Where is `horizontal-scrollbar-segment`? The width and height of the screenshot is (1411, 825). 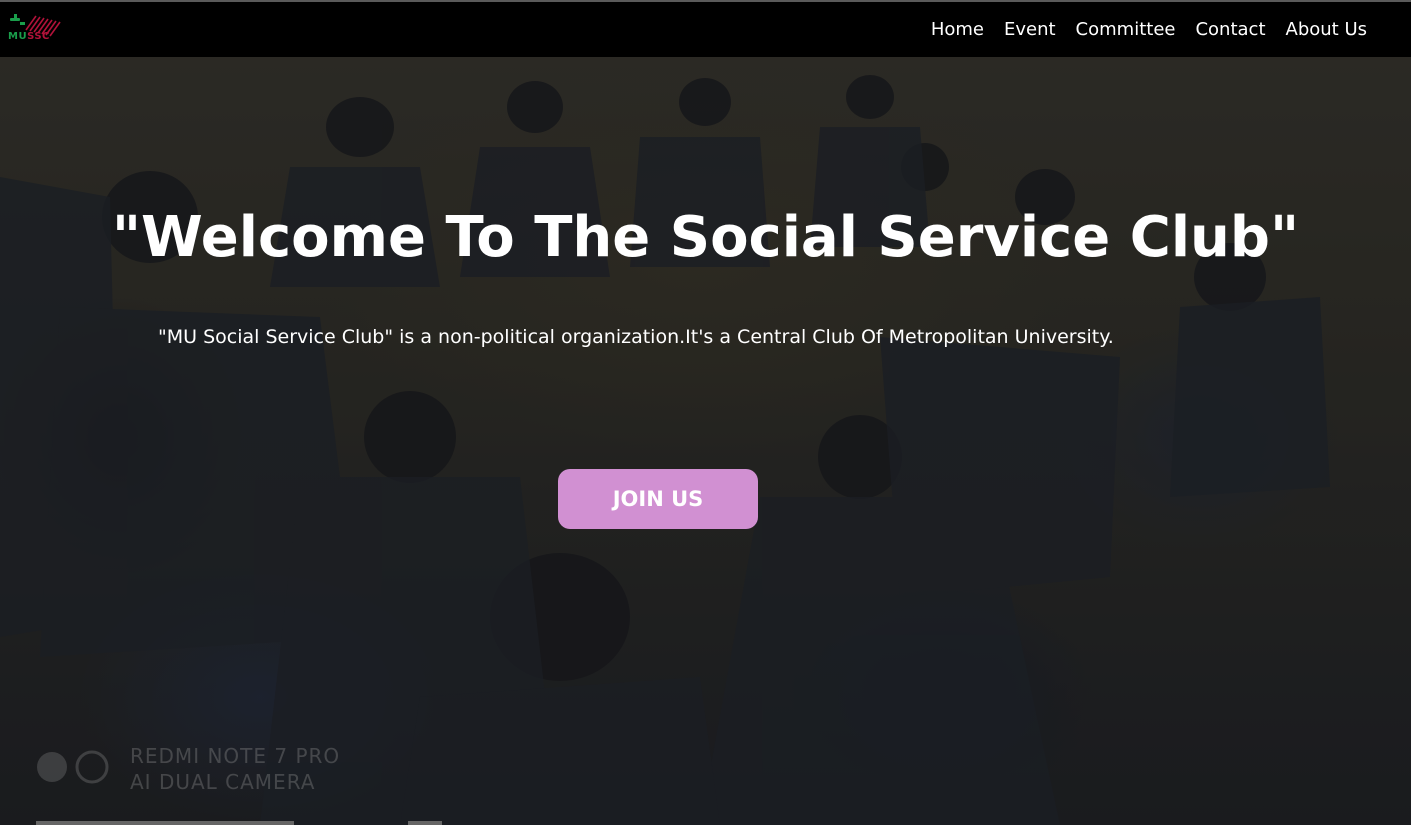
horizontal-scrollbar-segment is located at coordinates (425, 823).